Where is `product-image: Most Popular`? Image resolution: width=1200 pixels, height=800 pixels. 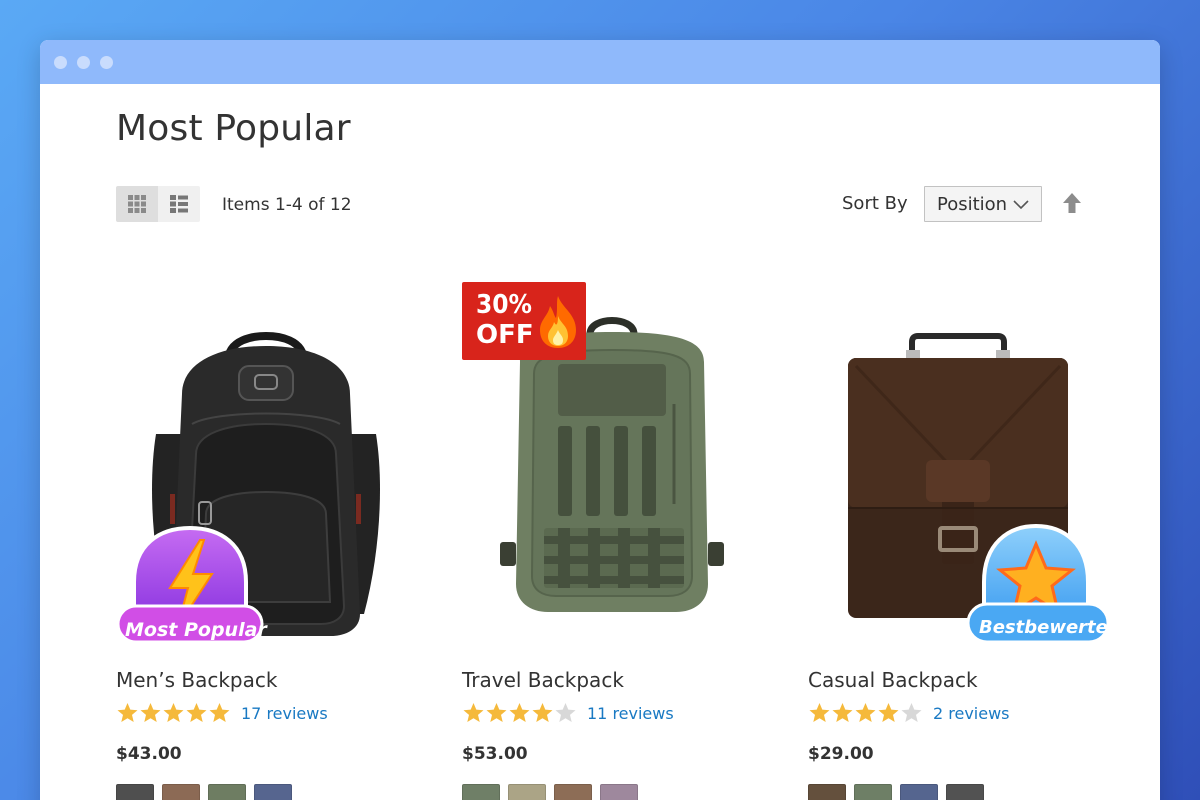 product-image: Most Popular is located at coordinates (266, 474).